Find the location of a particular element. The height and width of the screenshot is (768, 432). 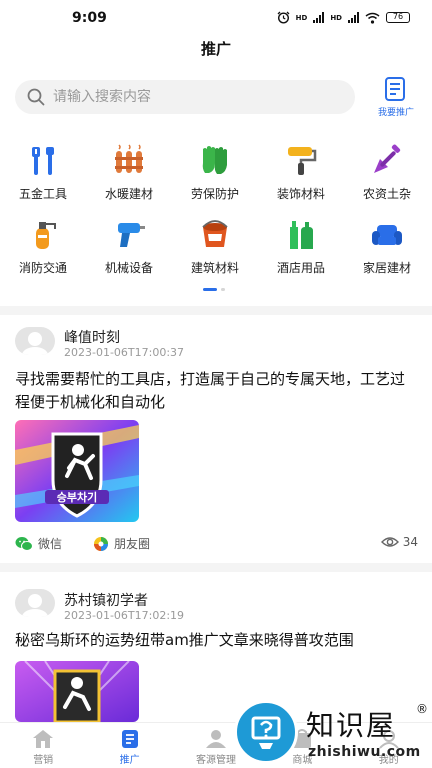

wechat-icon is located at coordinates (24, 543).